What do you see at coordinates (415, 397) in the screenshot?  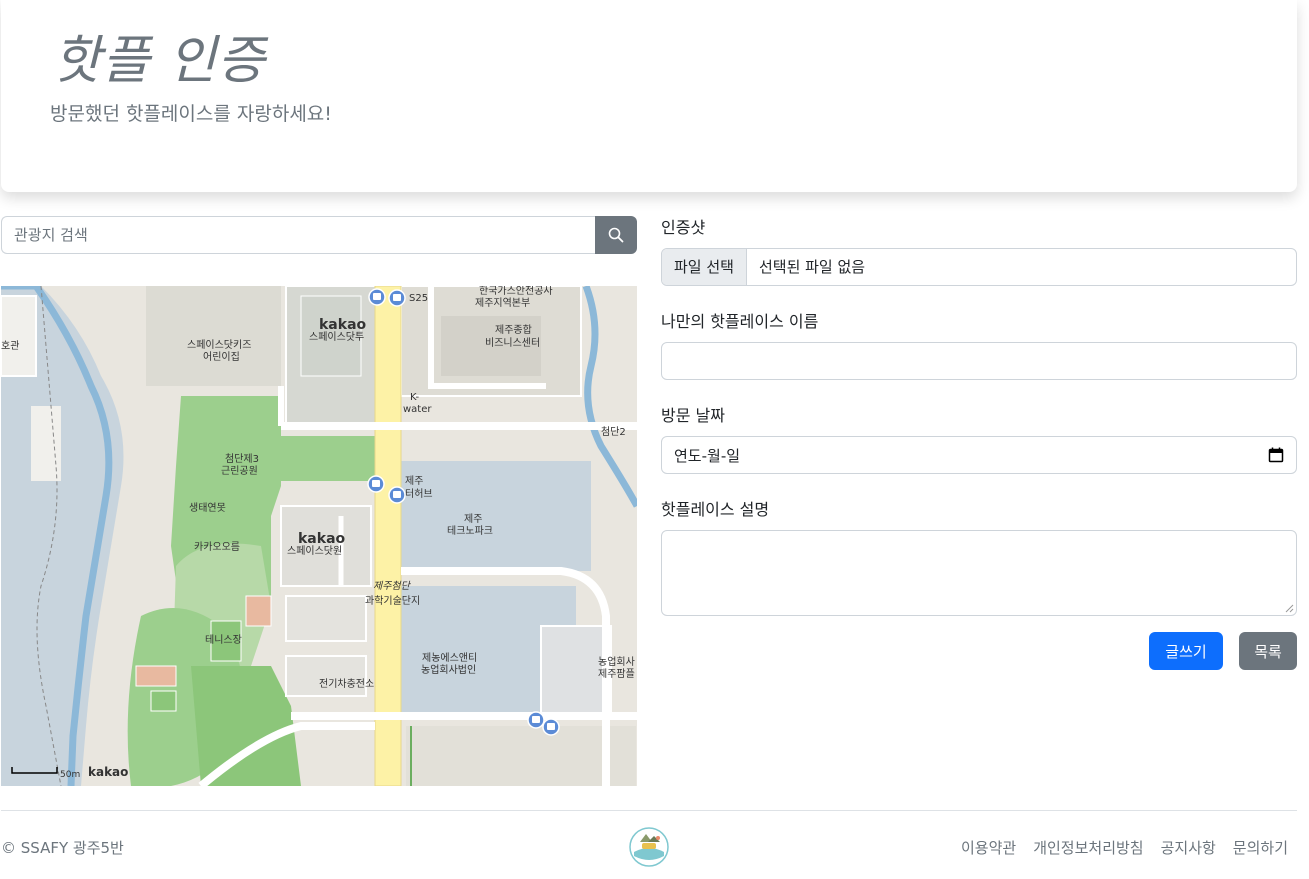 I see `map-label: K-` at bounding box center [415, 397].